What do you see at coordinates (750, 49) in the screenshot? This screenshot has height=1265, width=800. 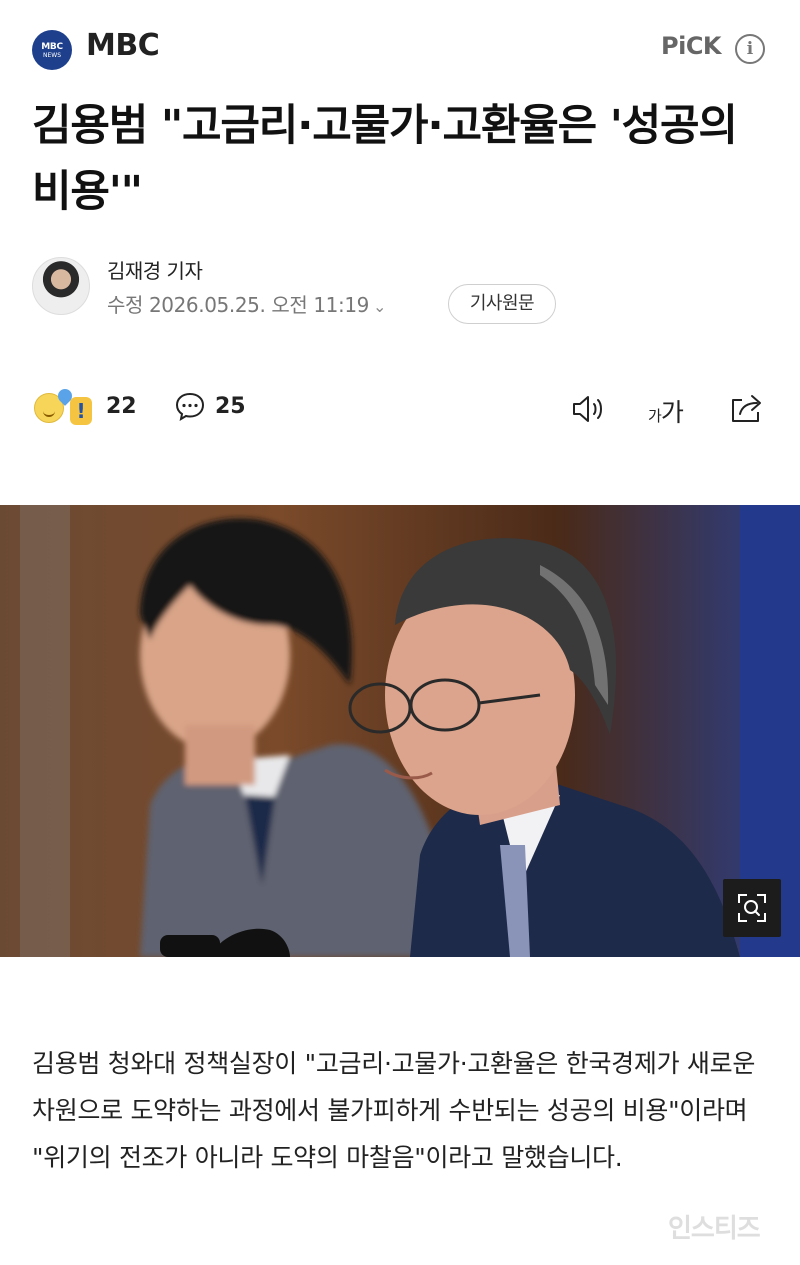 I see `info-icon: i` at bounding box center [750, 49].